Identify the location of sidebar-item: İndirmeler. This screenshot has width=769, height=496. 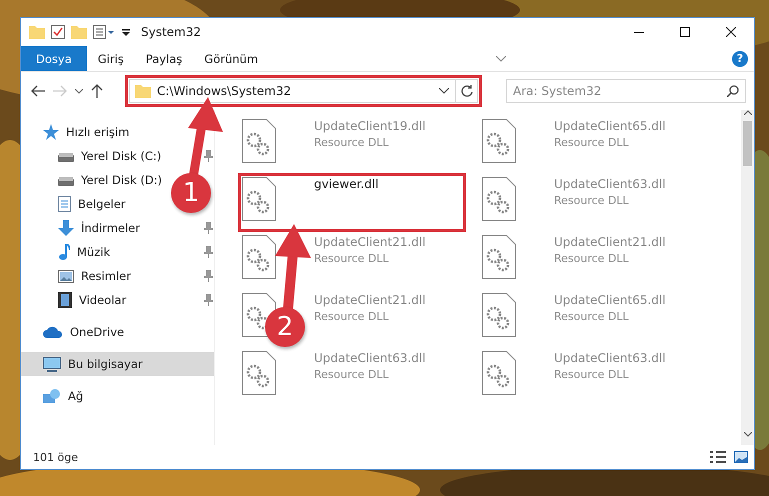
(117, 228).